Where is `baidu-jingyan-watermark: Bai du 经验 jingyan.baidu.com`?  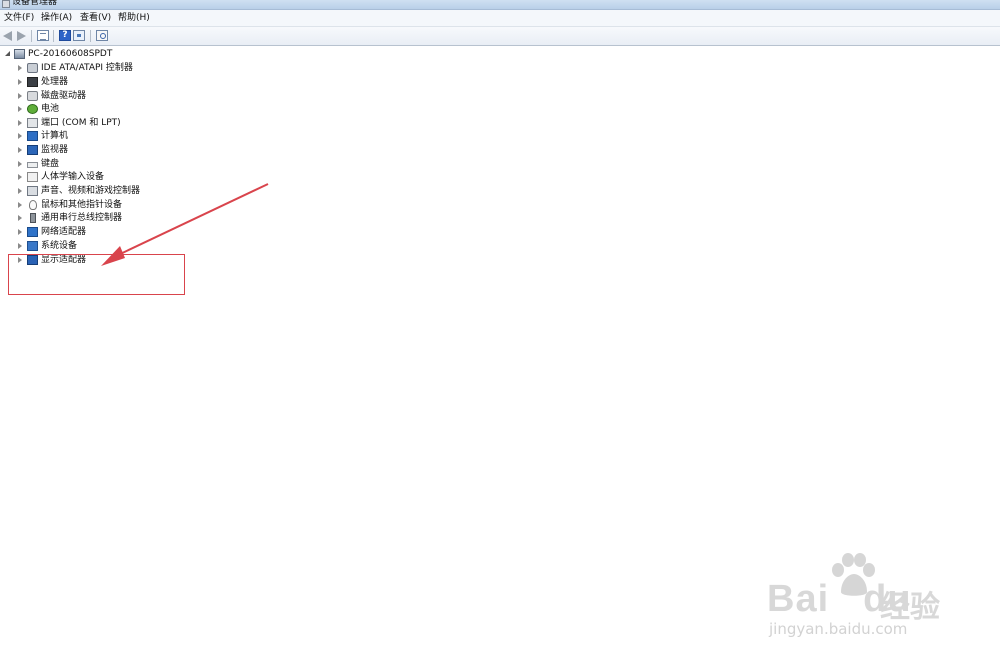 baidu-jingyan-watermark: Bai du 经验 jingyan.baidu.com is located at coordinates (865, 597).